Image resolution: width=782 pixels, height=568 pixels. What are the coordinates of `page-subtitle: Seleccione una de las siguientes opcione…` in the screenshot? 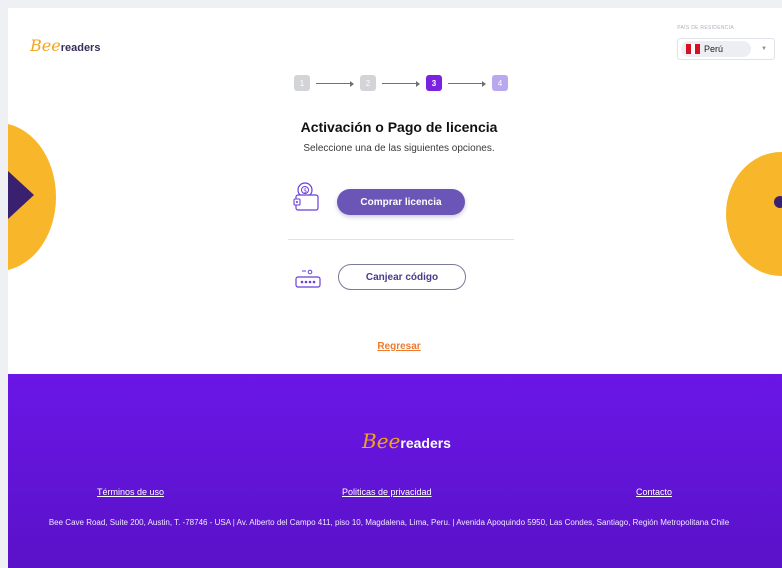 It's located at (399, 148).